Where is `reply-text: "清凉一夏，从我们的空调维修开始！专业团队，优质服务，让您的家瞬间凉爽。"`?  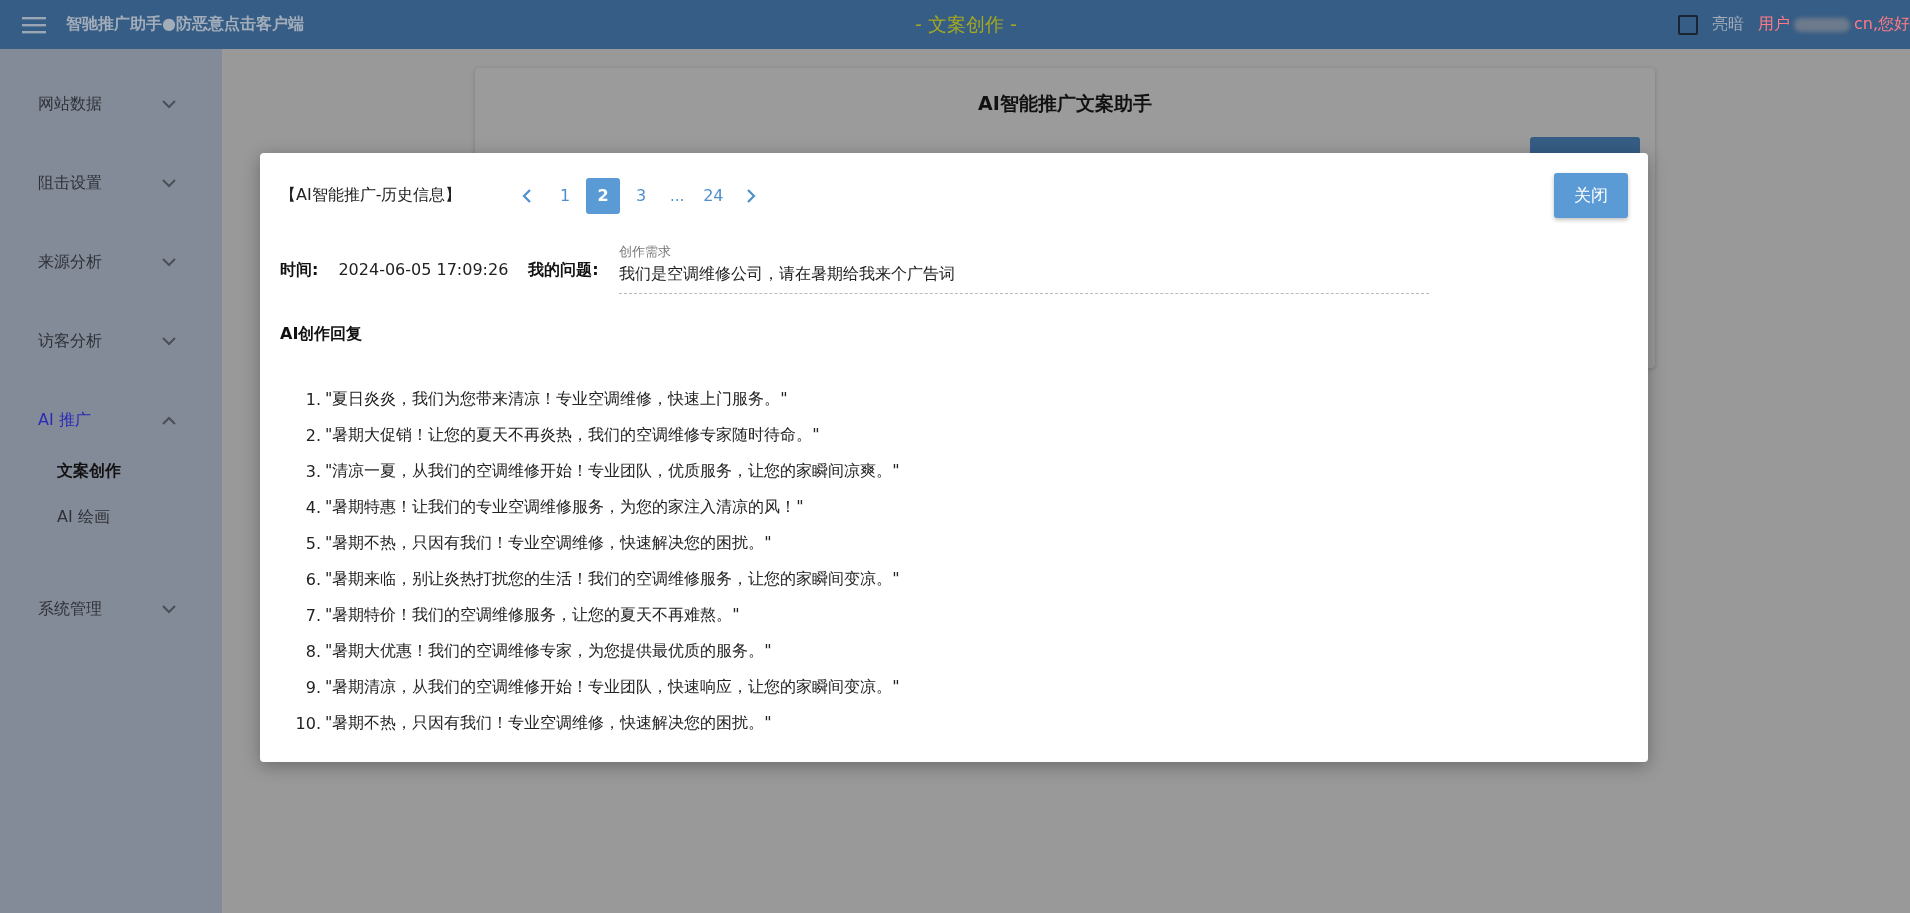 reply-text: "清凉一夏，从我们的空调维修开始！专业团队，优质服务，让您的家瞬间凉爽。" is located at coordinates (612, 471).